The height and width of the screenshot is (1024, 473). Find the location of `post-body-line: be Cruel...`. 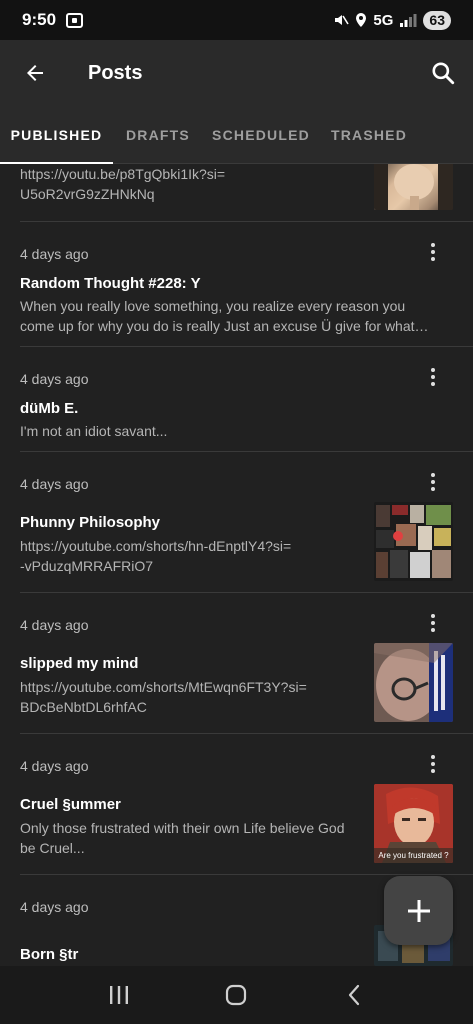

post-body-line: be Cruel... is located at coordinates (52, 848).